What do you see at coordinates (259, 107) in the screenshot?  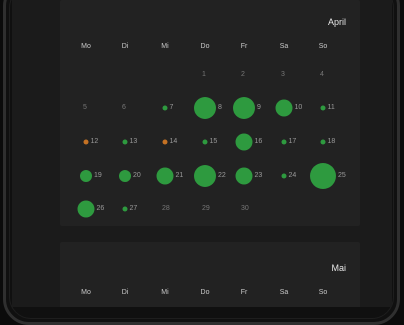 I see `day-number: 9` at bounding box center [259, 107].